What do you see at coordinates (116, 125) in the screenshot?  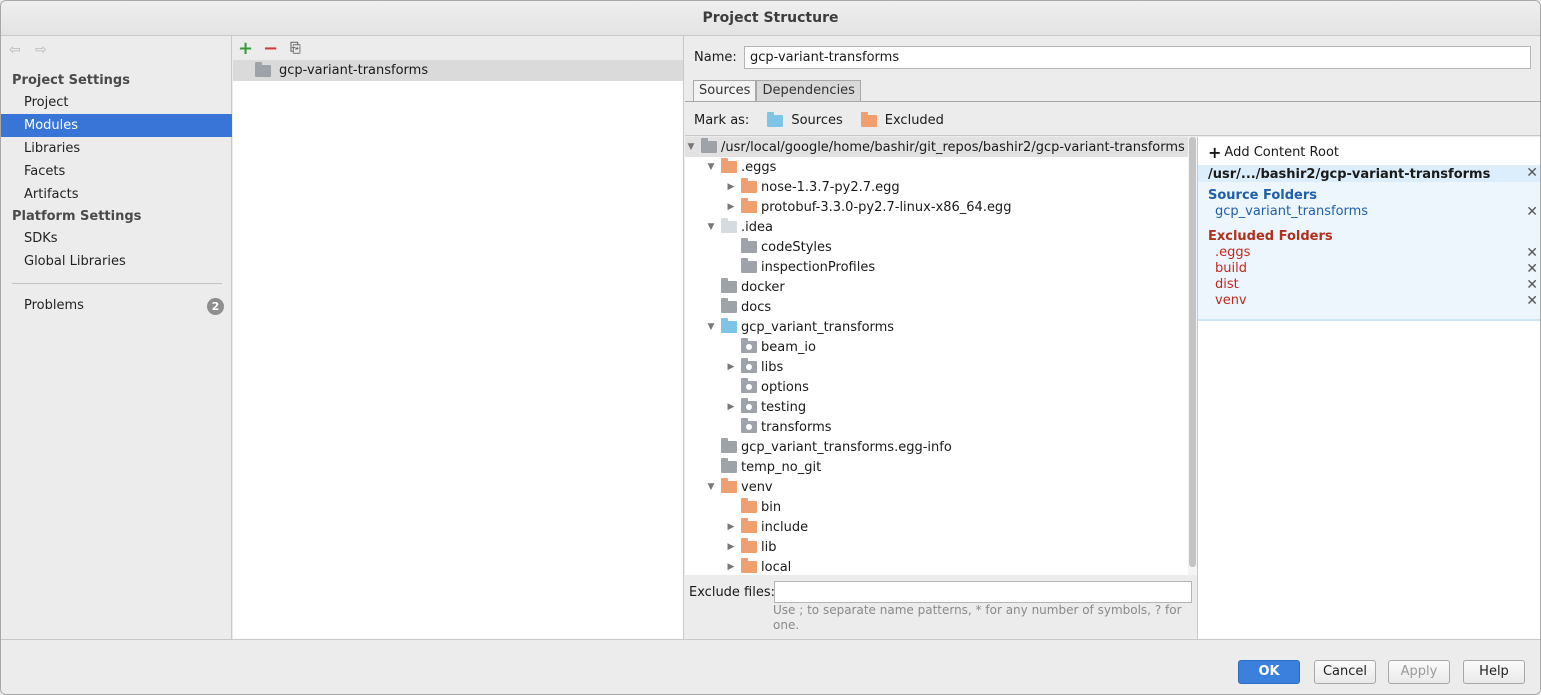 I see `sidebar-item-modules: Modules` at bounding box center [116, 125].